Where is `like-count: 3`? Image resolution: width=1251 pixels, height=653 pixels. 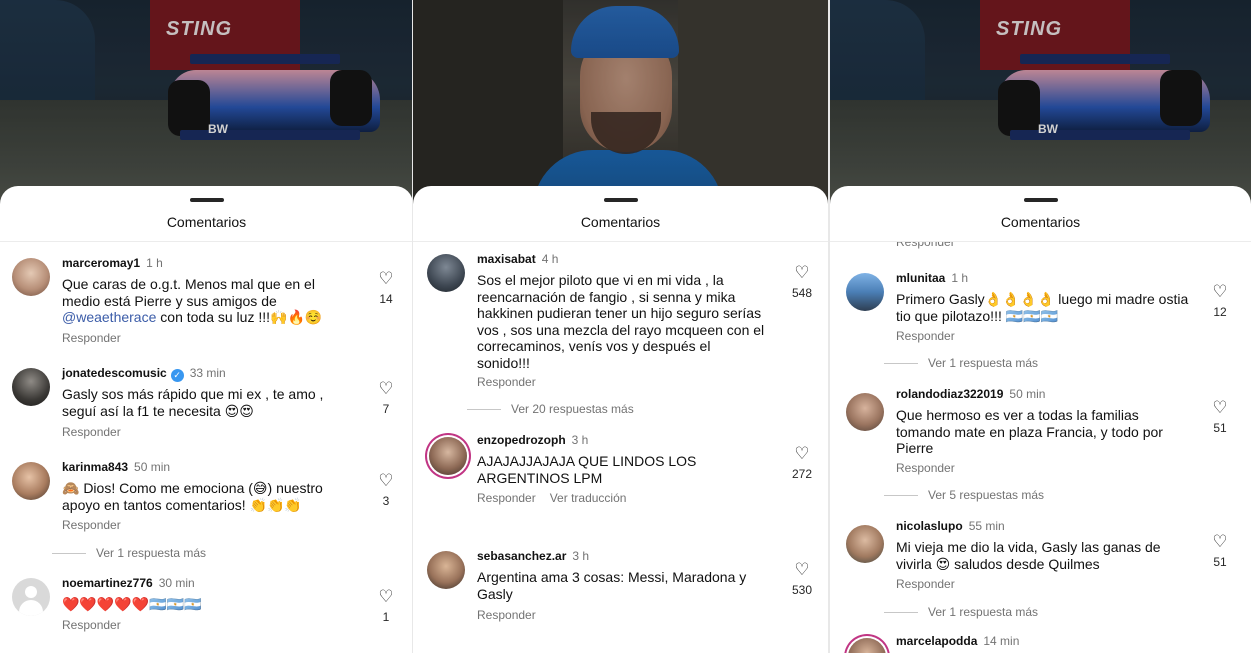
like-count: 3 is located at coordinates (386, 501).